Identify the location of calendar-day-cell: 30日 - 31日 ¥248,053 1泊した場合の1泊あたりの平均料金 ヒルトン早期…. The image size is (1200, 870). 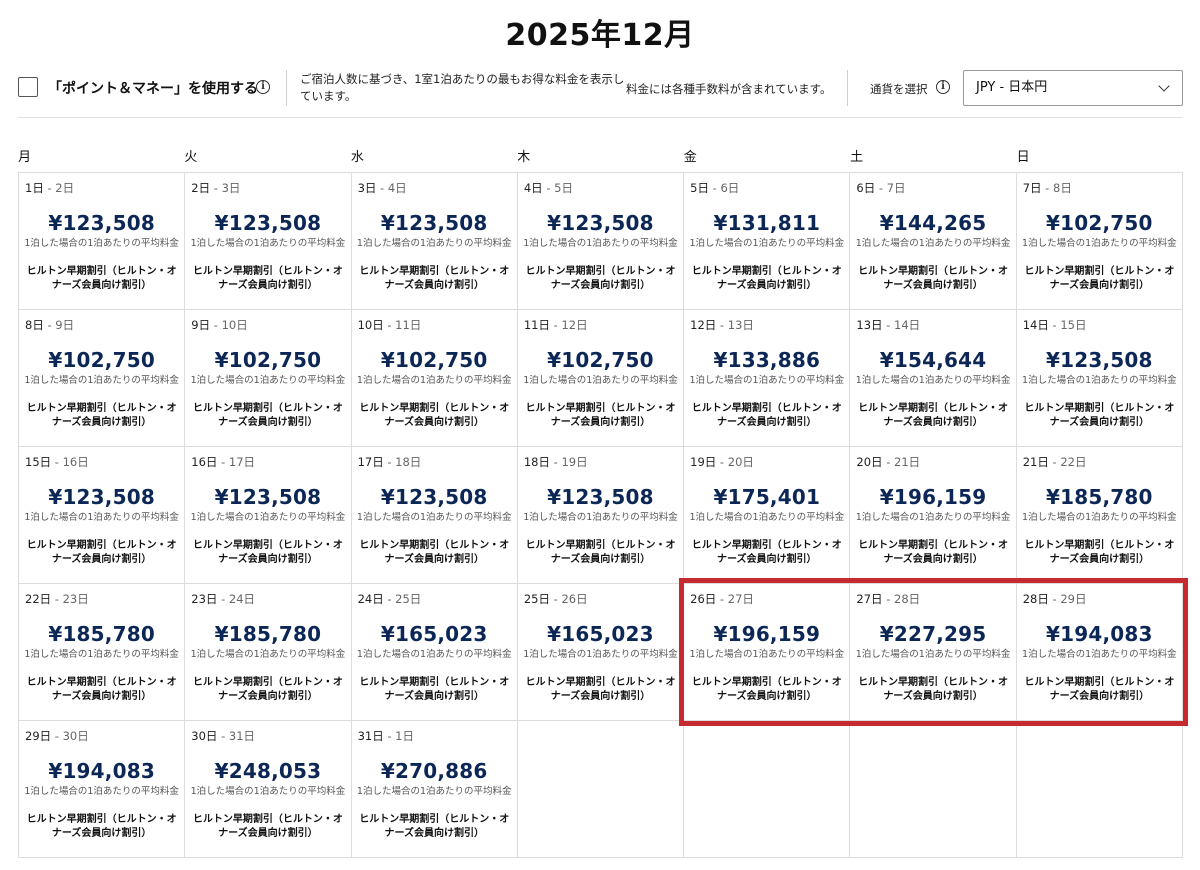
(268, 789).